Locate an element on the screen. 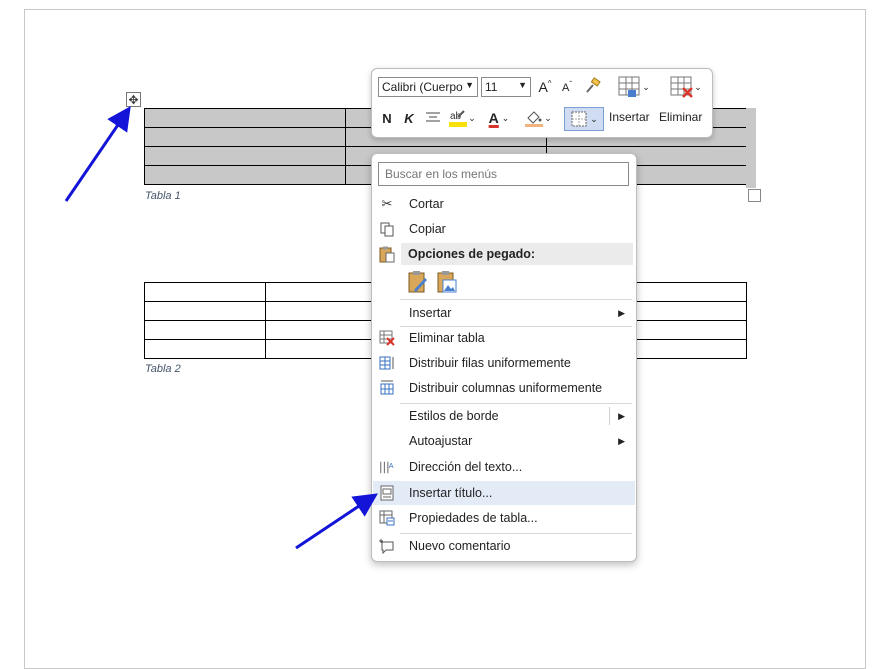  arrow-to-insert-caption is located at coordinates (336, 521).